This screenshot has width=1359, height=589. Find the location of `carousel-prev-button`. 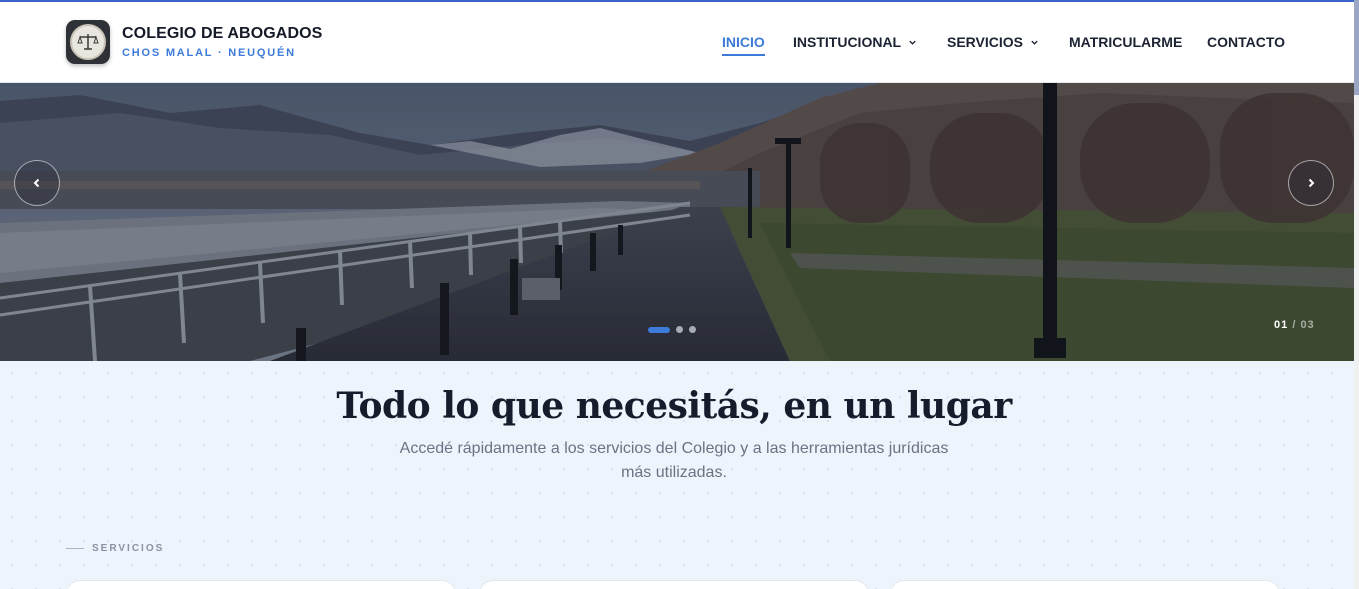

carousel-prev-button is located at coordinates (37, 183).